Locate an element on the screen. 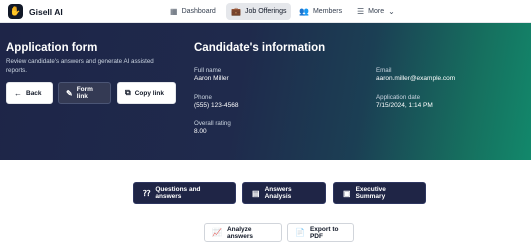  nav-item-label: Dashboard is located at coordinates (198, 11).